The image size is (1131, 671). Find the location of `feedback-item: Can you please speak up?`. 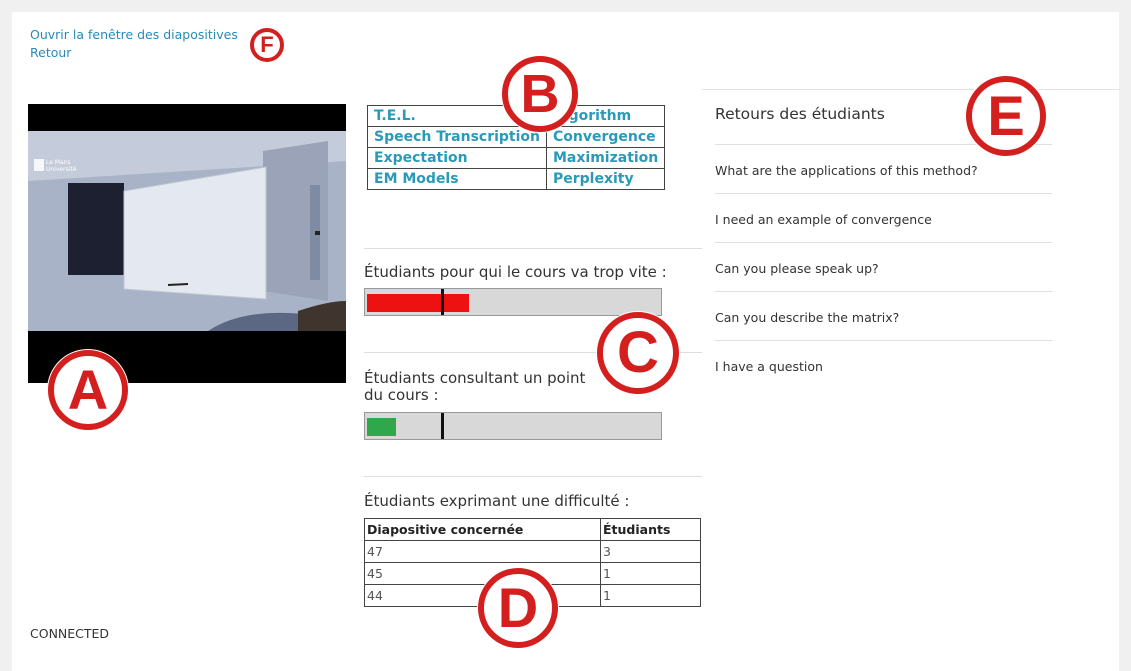

feedback-item: Can you please speak up? is located at coordinates (883, 266).